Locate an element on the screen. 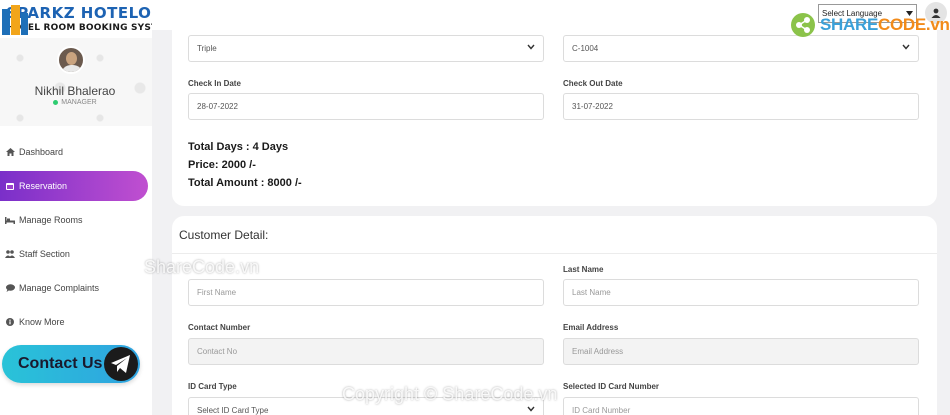 The width and height of the screenshot is (950, 415). sharecode-watermark-logo: SHARECODE.vn is located at coordinates (870, 25).